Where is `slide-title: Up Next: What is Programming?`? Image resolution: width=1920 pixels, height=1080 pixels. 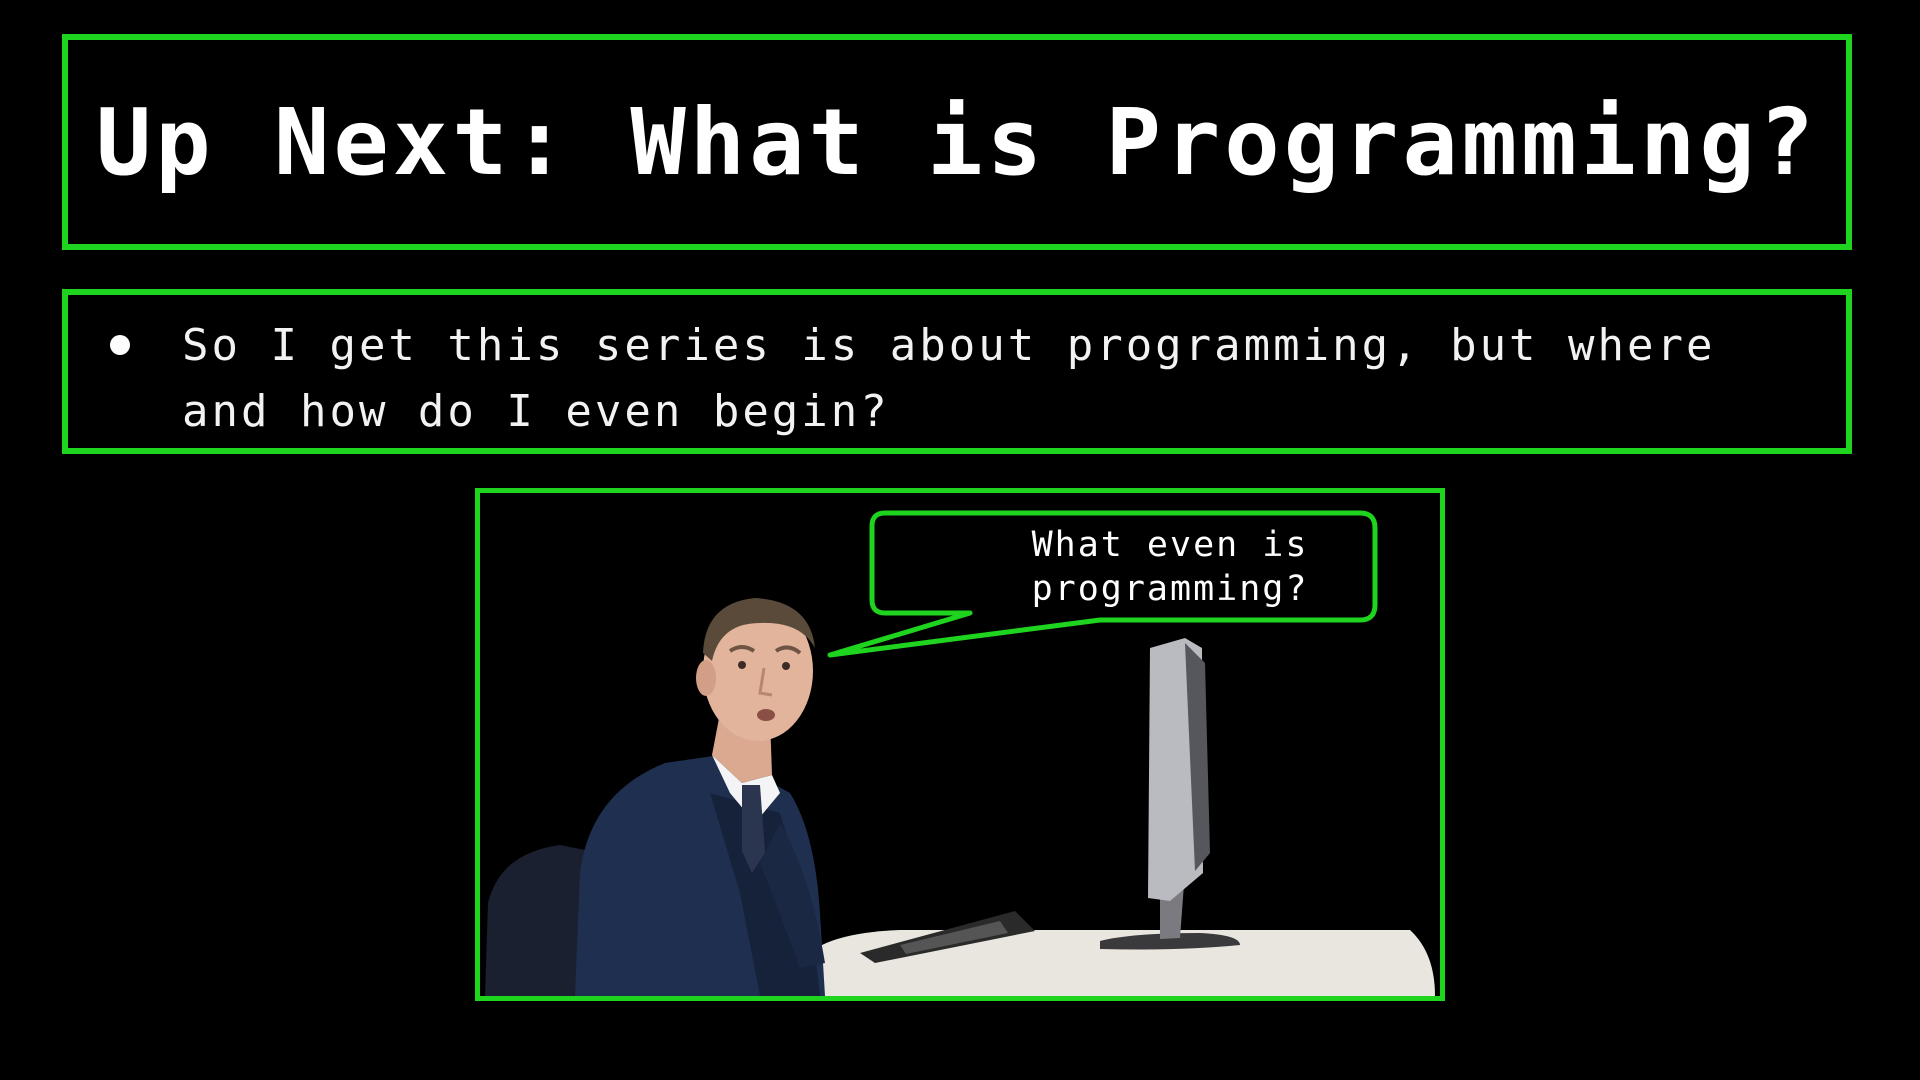
slide-title: Up Next: What is Programming? is located at coordinates (957, 142).